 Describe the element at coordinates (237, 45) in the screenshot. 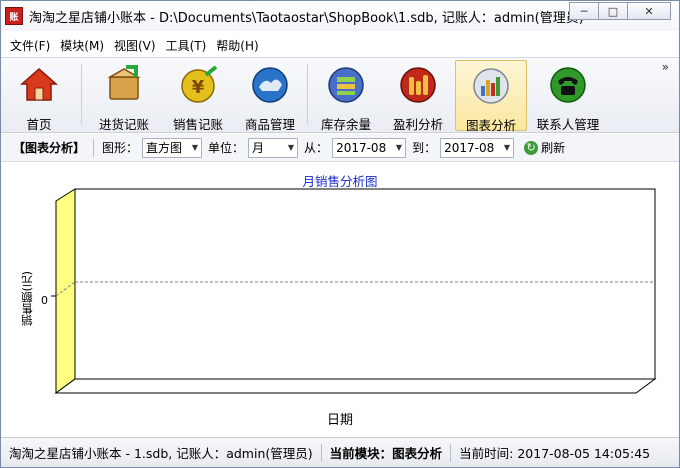

I see `menu-help: 帮助(H)` at that location.